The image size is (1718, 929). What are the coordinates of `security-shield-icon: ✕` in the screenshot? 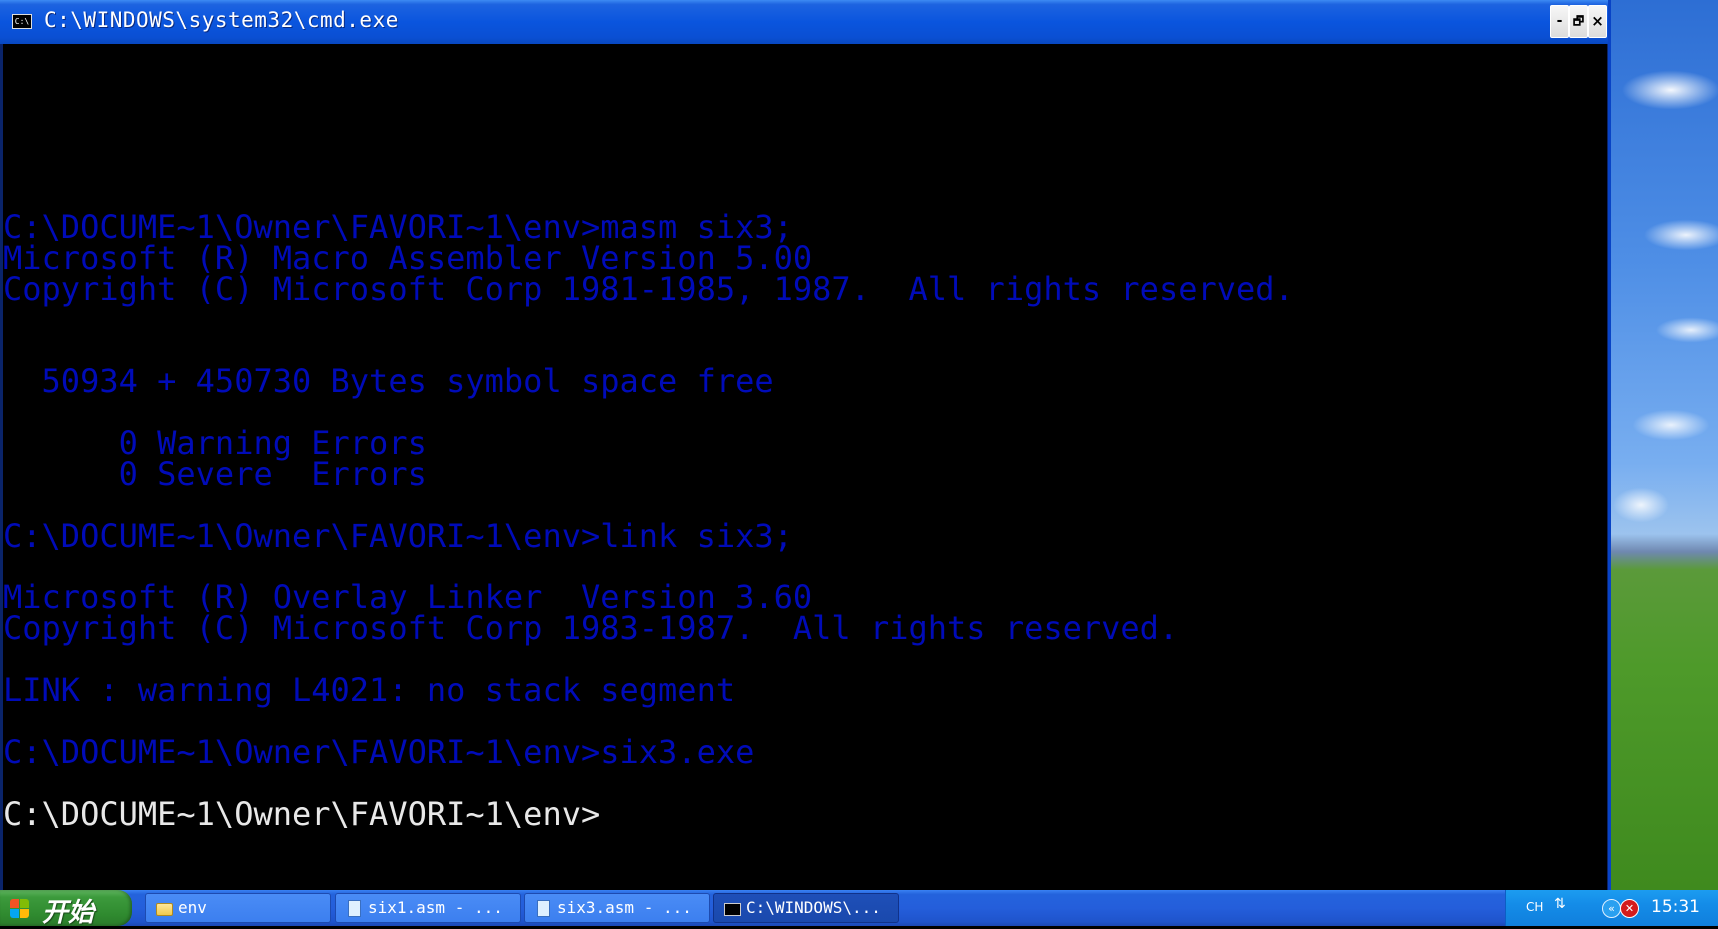 It's located at (1629, 908).